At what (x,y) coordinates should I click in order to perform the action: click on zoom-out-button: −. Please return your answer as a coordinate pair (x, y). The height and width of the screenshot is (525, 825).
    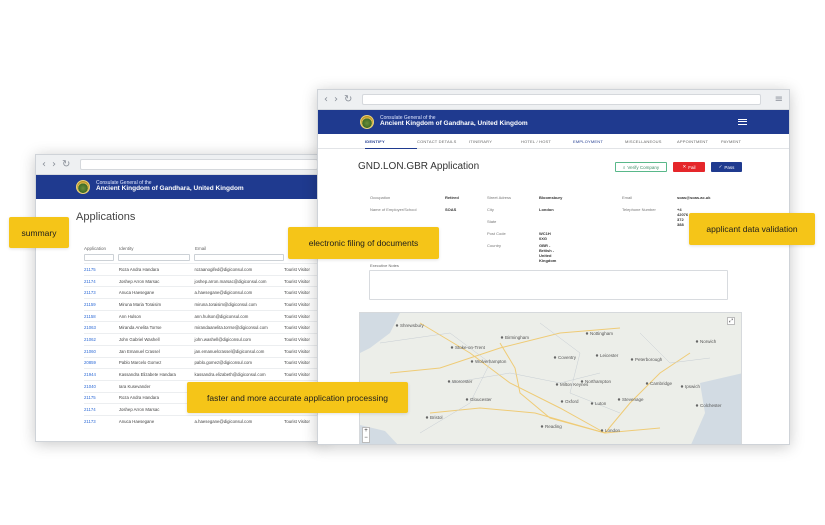
    Looking at the image, I should click on (366, 438).